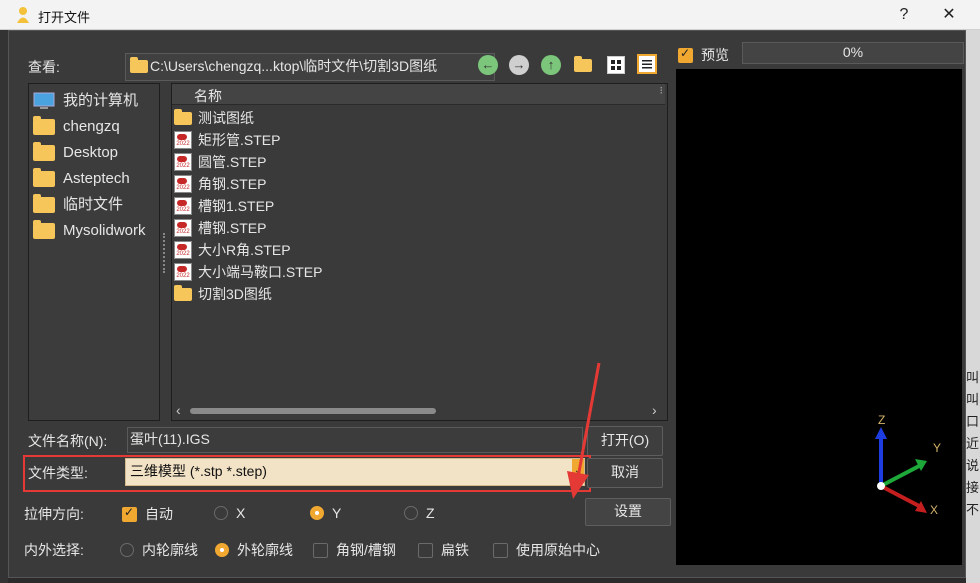  I want to click on list-item: 大小R角.STEP, so click(232, 249).